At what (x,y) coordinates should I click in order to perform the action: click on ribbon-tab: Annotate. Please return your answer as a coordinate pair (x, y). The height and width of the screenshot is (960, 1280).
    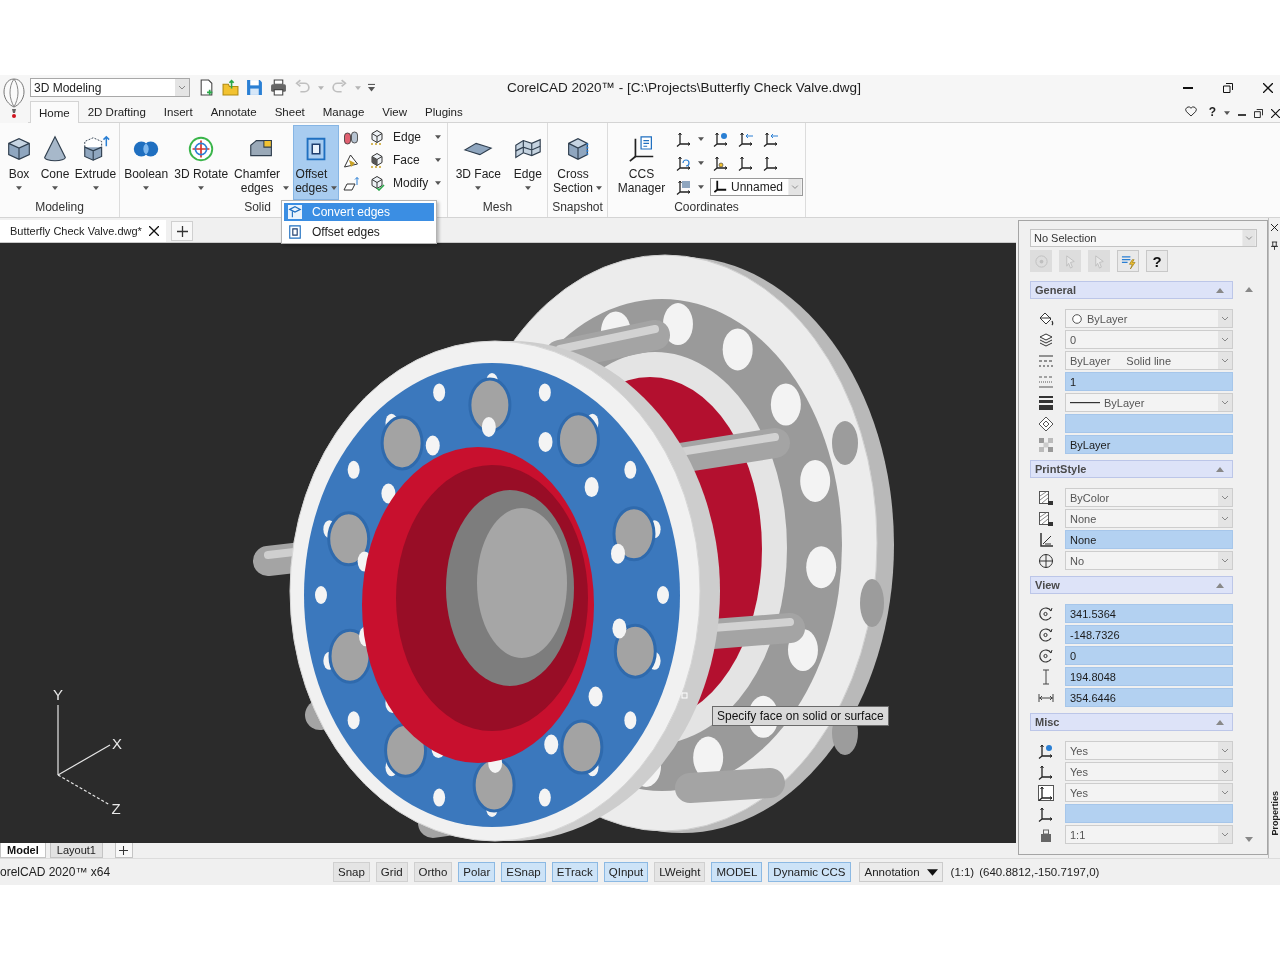
    Looking at the image, I should click on (233, 111).